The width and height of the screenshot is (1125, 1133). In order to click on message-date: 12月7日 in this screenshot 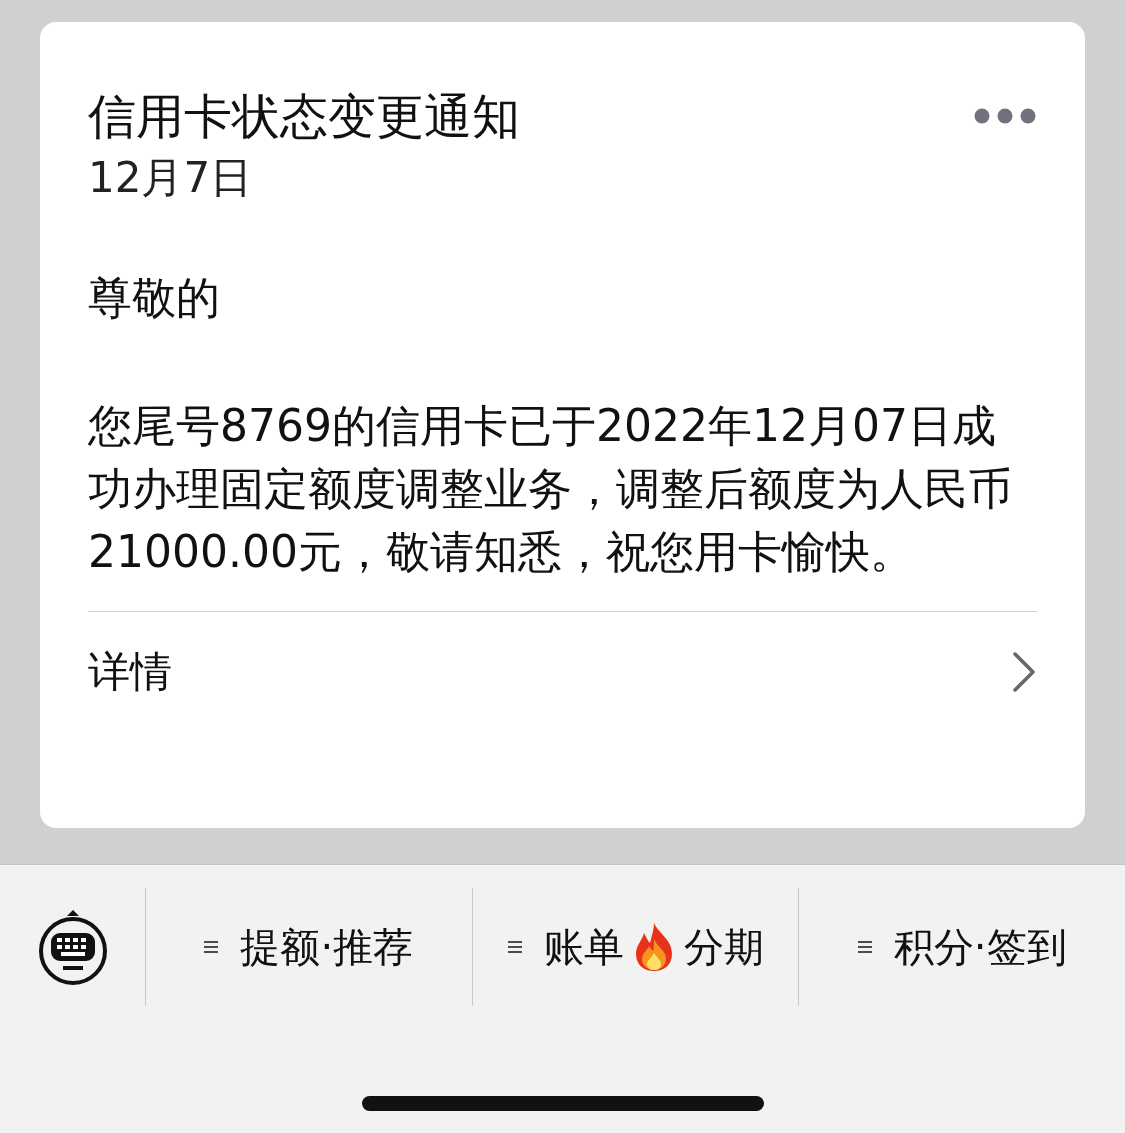, I will do `click(171, 178)`.